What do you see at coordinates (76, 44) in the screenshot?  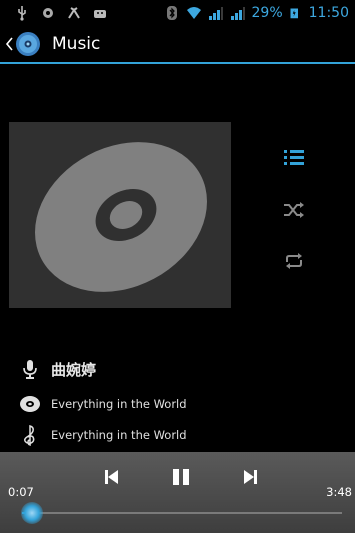 I see `app-title: Music` at bounding box center [76, 44].